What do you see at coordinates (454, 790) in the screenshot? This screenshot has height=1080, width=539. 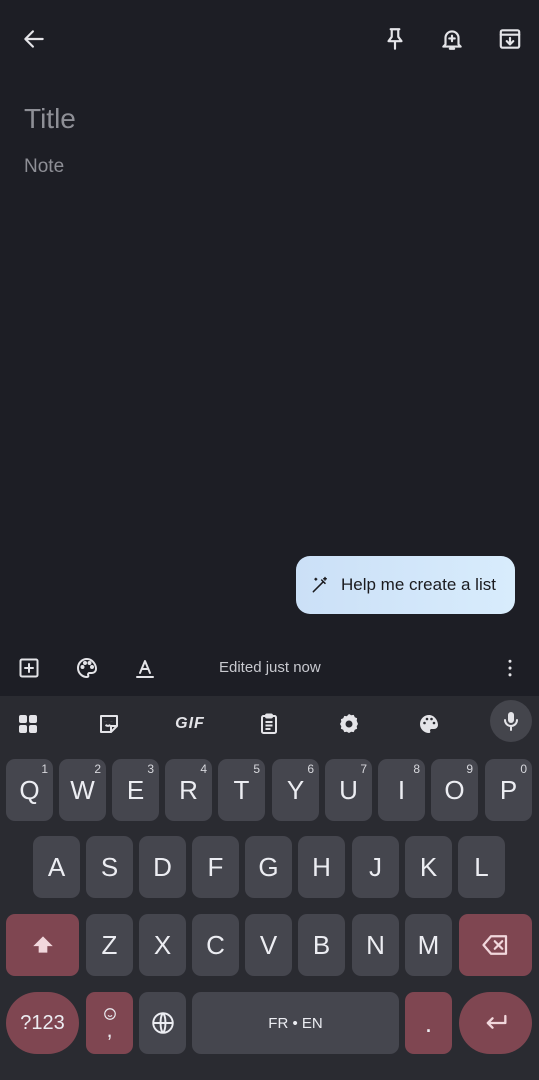 I see `key-o: O9` at bounding box center [454, 790].